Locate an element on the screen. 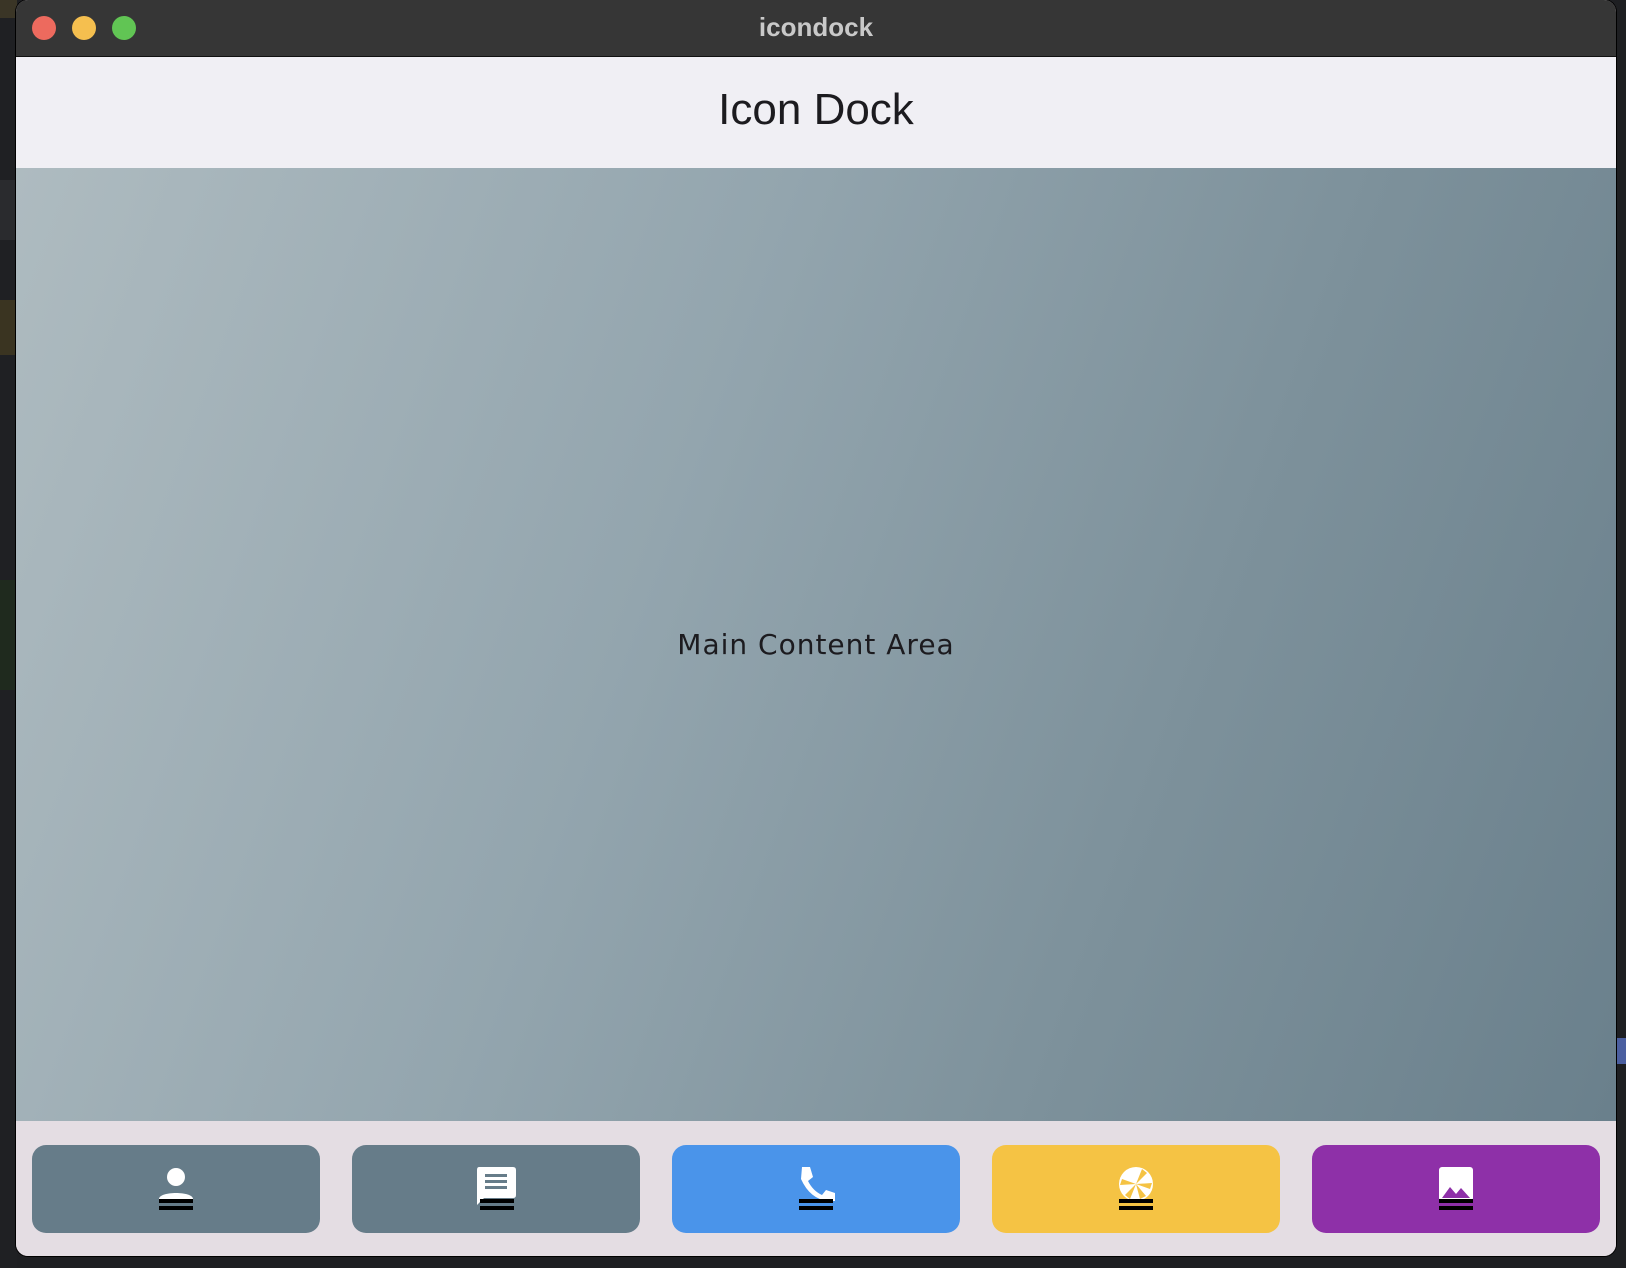 The height and width of the screenshot is (1268, 1626). image-icon is located at coordinates (1456, 1188).